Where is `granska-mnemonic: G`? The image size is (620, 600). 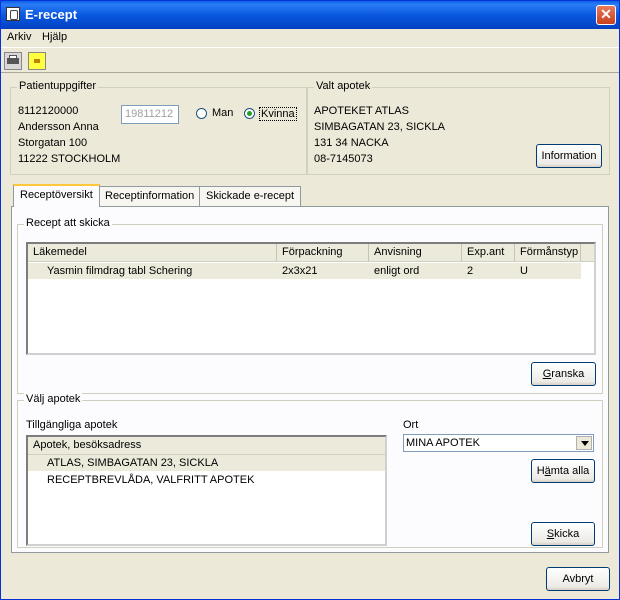
granska-mnemonic: G is located at coordinates (547, 374).